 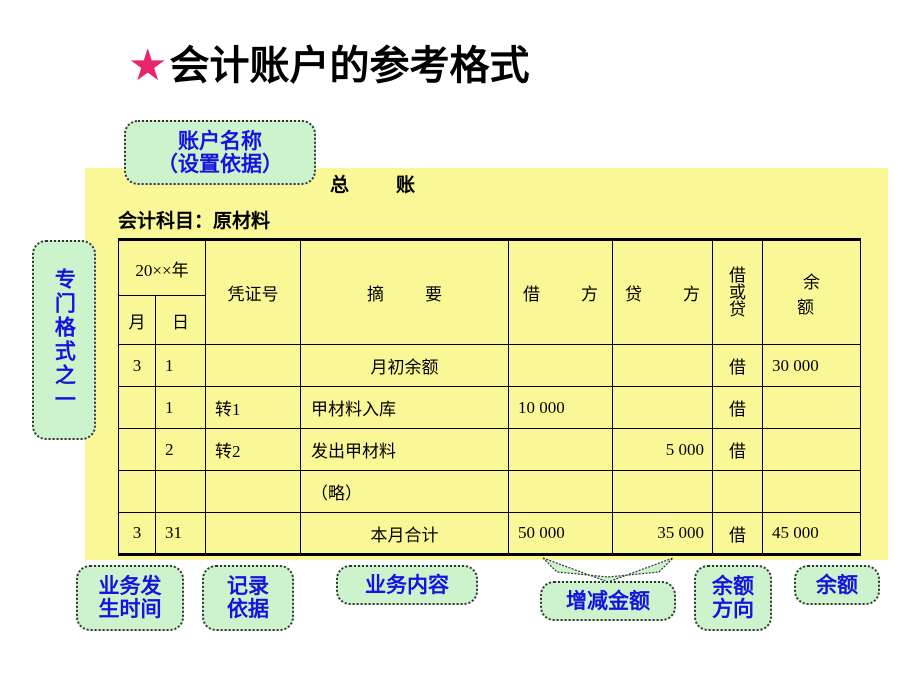 I want to click on cell-day: 31, so click(x=180, y=534).